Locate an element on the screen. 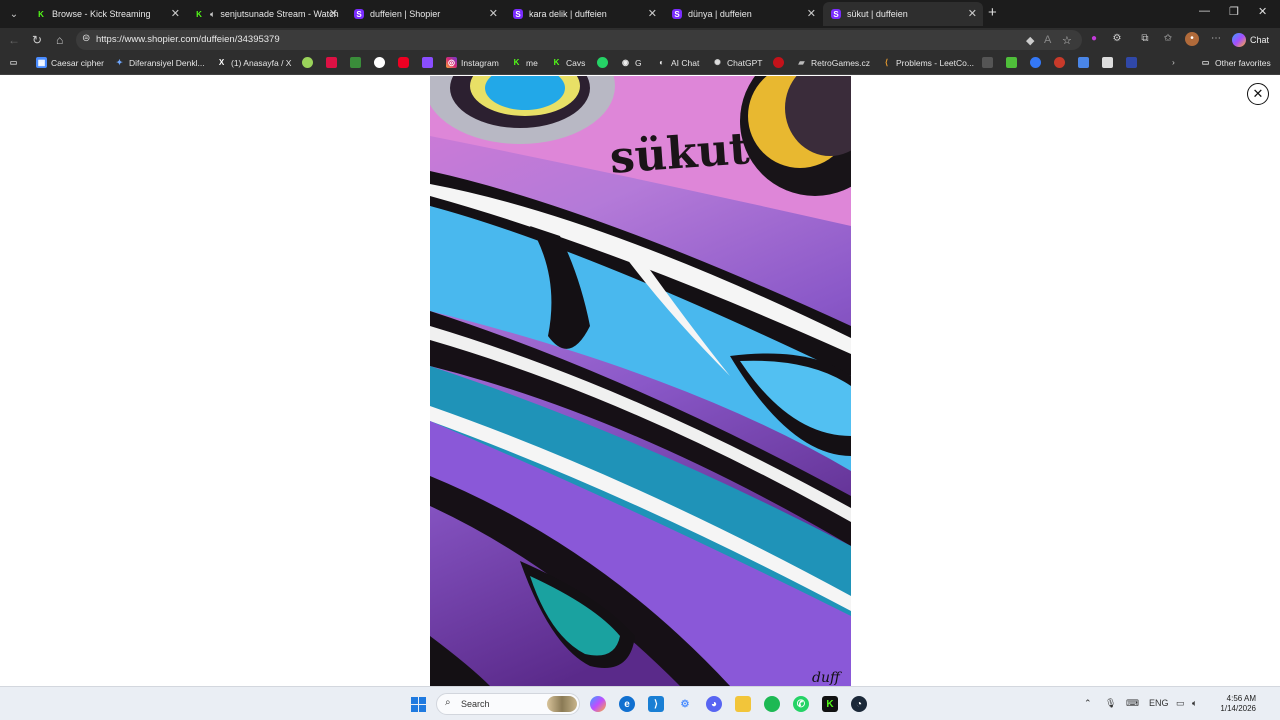 The width and height of the screenshot is (1280, 720). search-highlight-image is located at coordinates (562, 704).